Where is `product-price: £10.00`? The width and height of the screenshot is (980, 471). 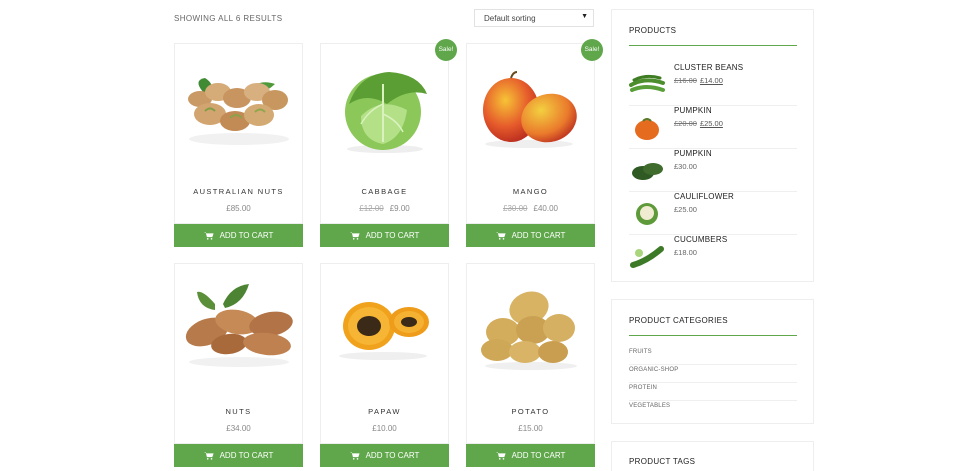
product-price: £10.00 is located at coordinates (384, 428).